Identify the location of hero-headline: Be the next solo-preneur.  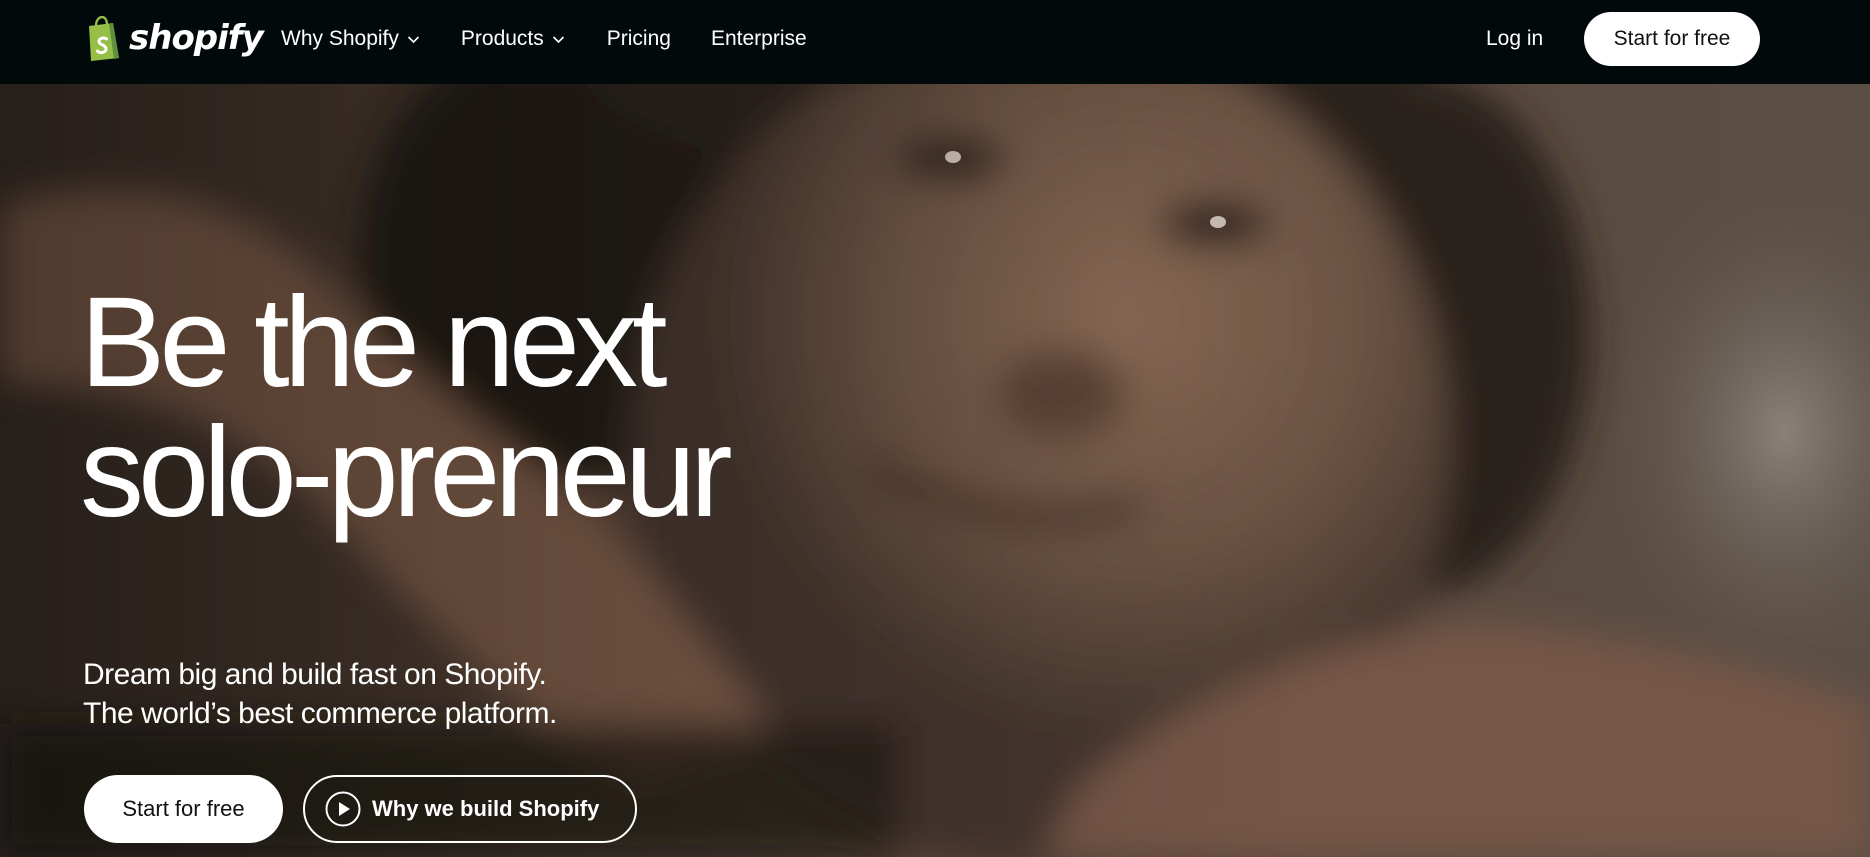
(406, 407).